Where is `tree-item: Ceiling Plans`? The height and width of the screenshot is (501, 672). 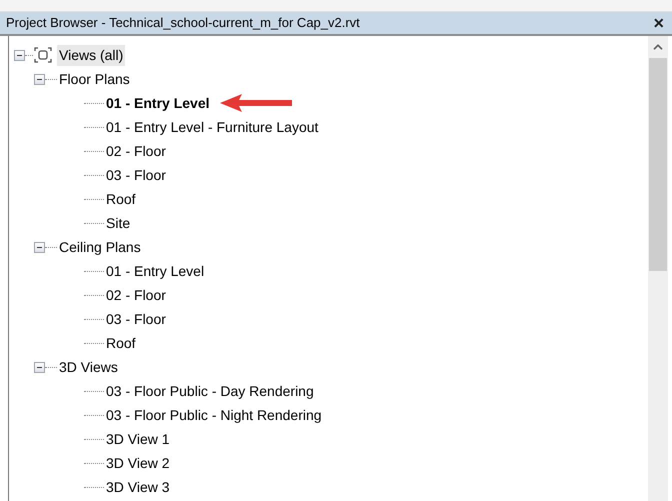
tree-item: Ceiling Plans is located at coordinates (100, 247).